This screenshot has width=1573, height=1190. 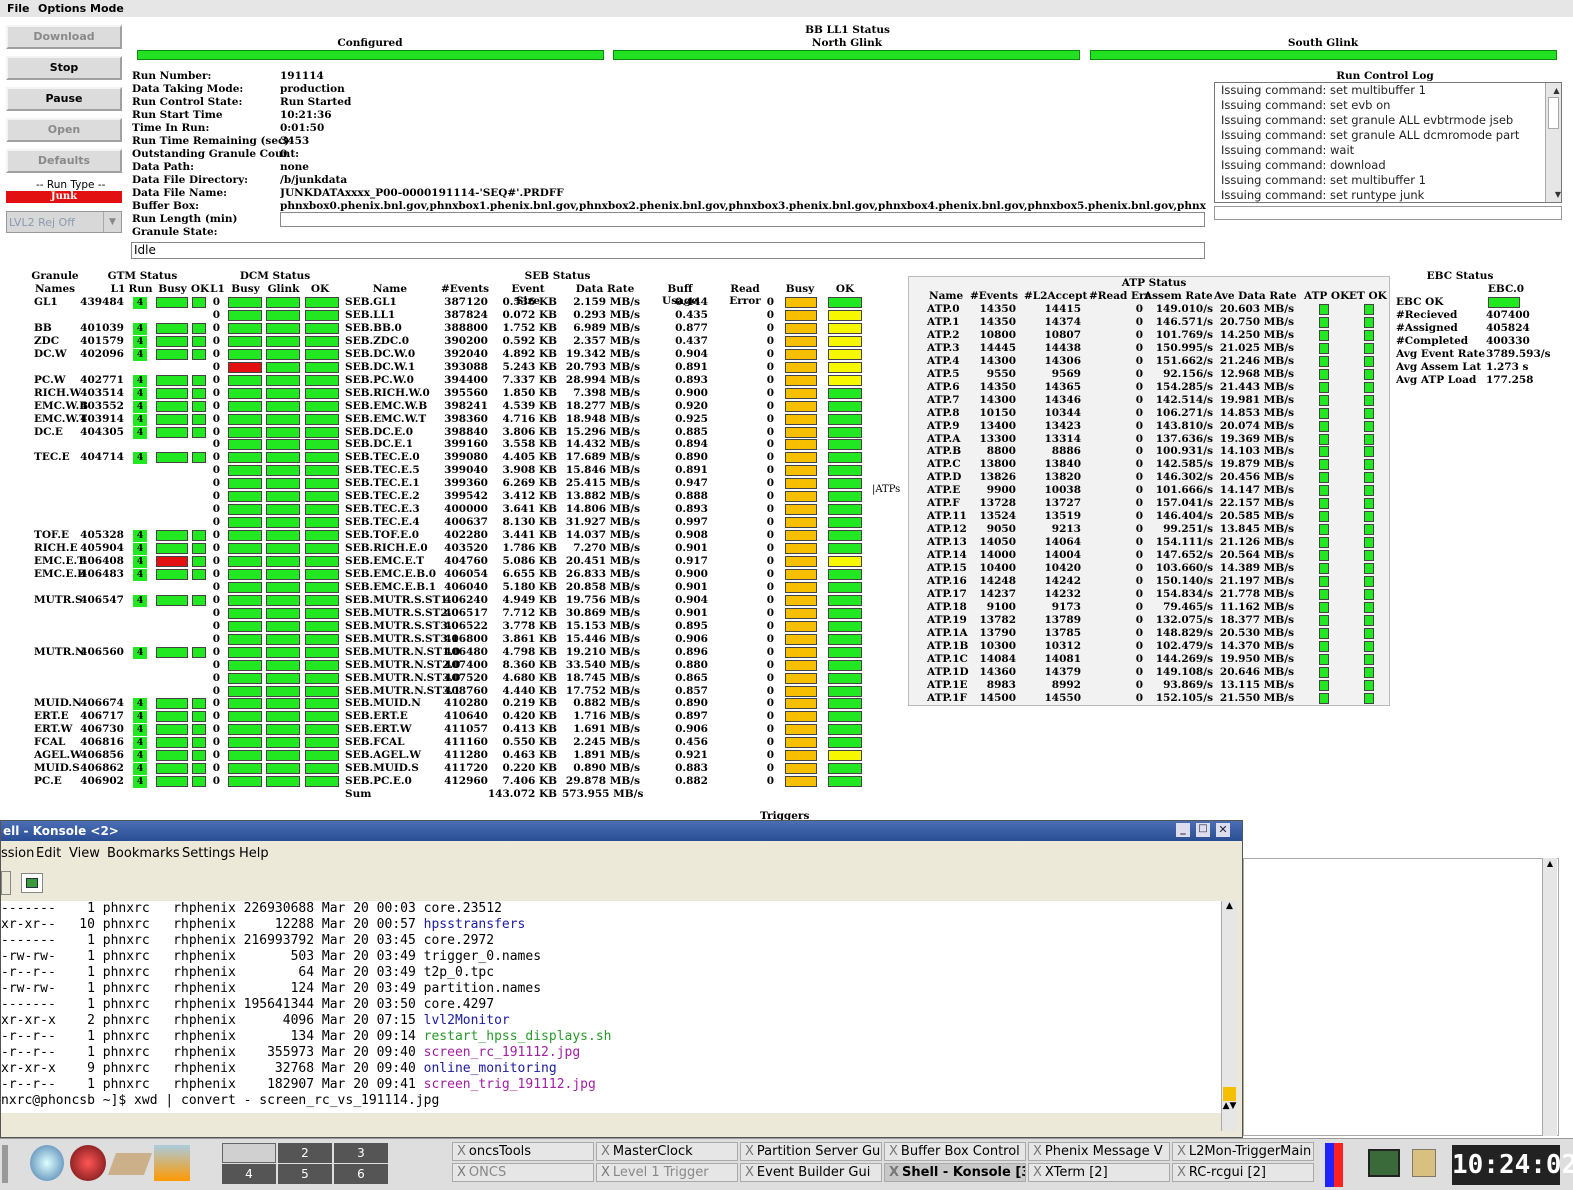 What do you see at coordinates (208, 853) in the screenshot?
I see `menu-settings: Settings` at bounding box center [208, 853].